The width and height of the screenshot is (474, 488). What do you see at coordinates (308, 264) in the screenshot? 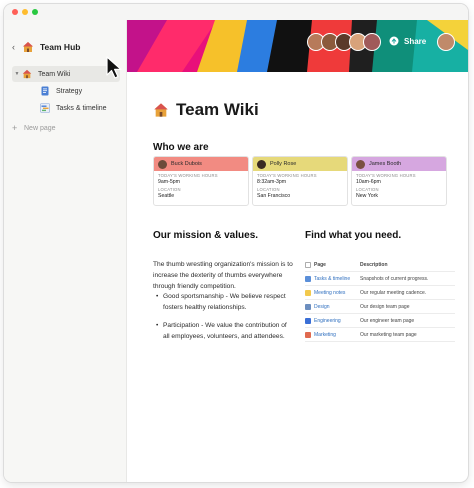
I see `page-icon` at bounding box center [308, 264].